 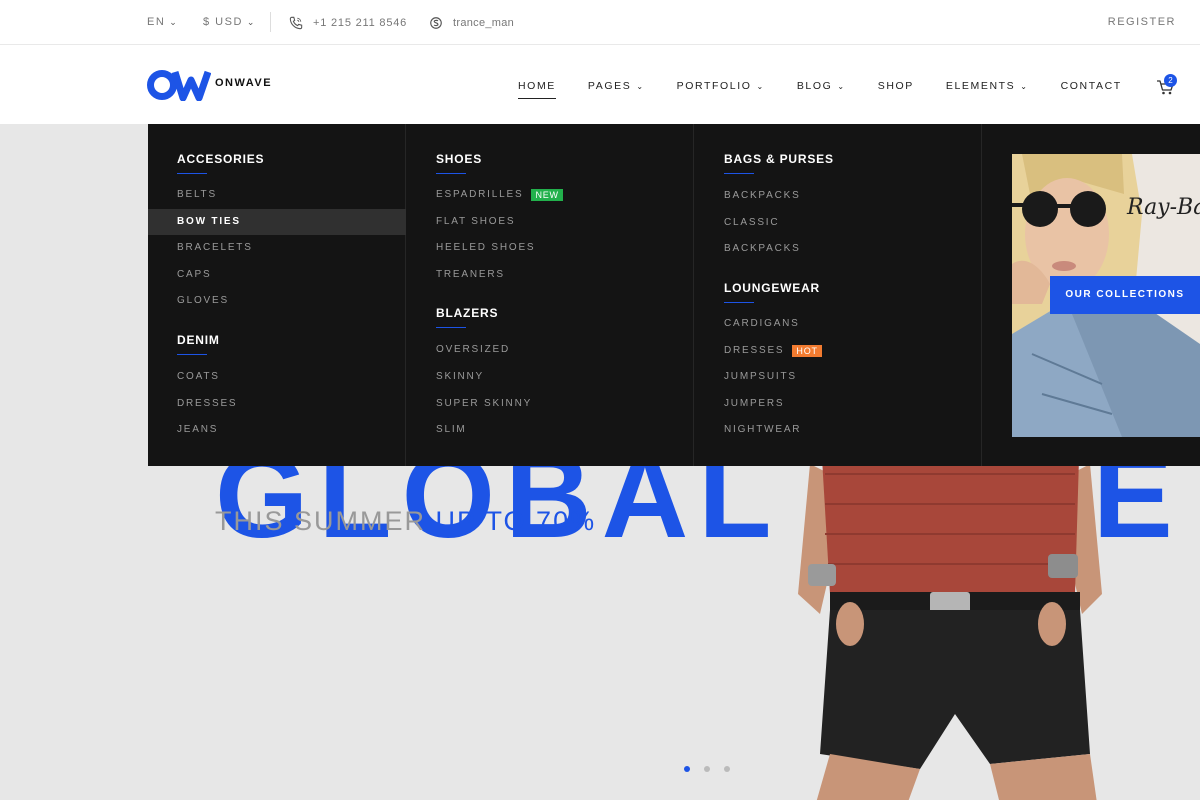 I want to click on skype-icon, so click(x=436, y=23).